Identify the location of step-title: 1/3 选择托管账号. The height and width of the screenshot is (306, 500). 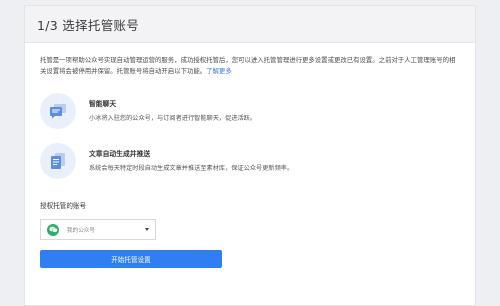
(88, 25).